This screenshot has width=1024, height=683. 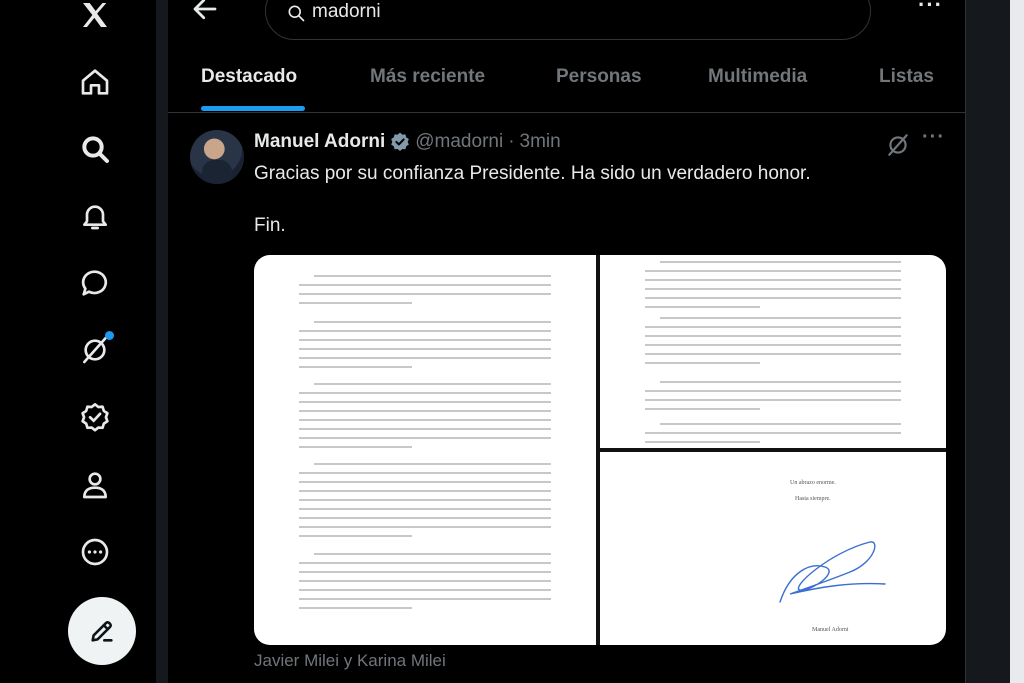 What do you see at coordinates (757, 77) in the screenshot?
I see `tab-multimedia: Multimedia` at bounding box center [757, 77].